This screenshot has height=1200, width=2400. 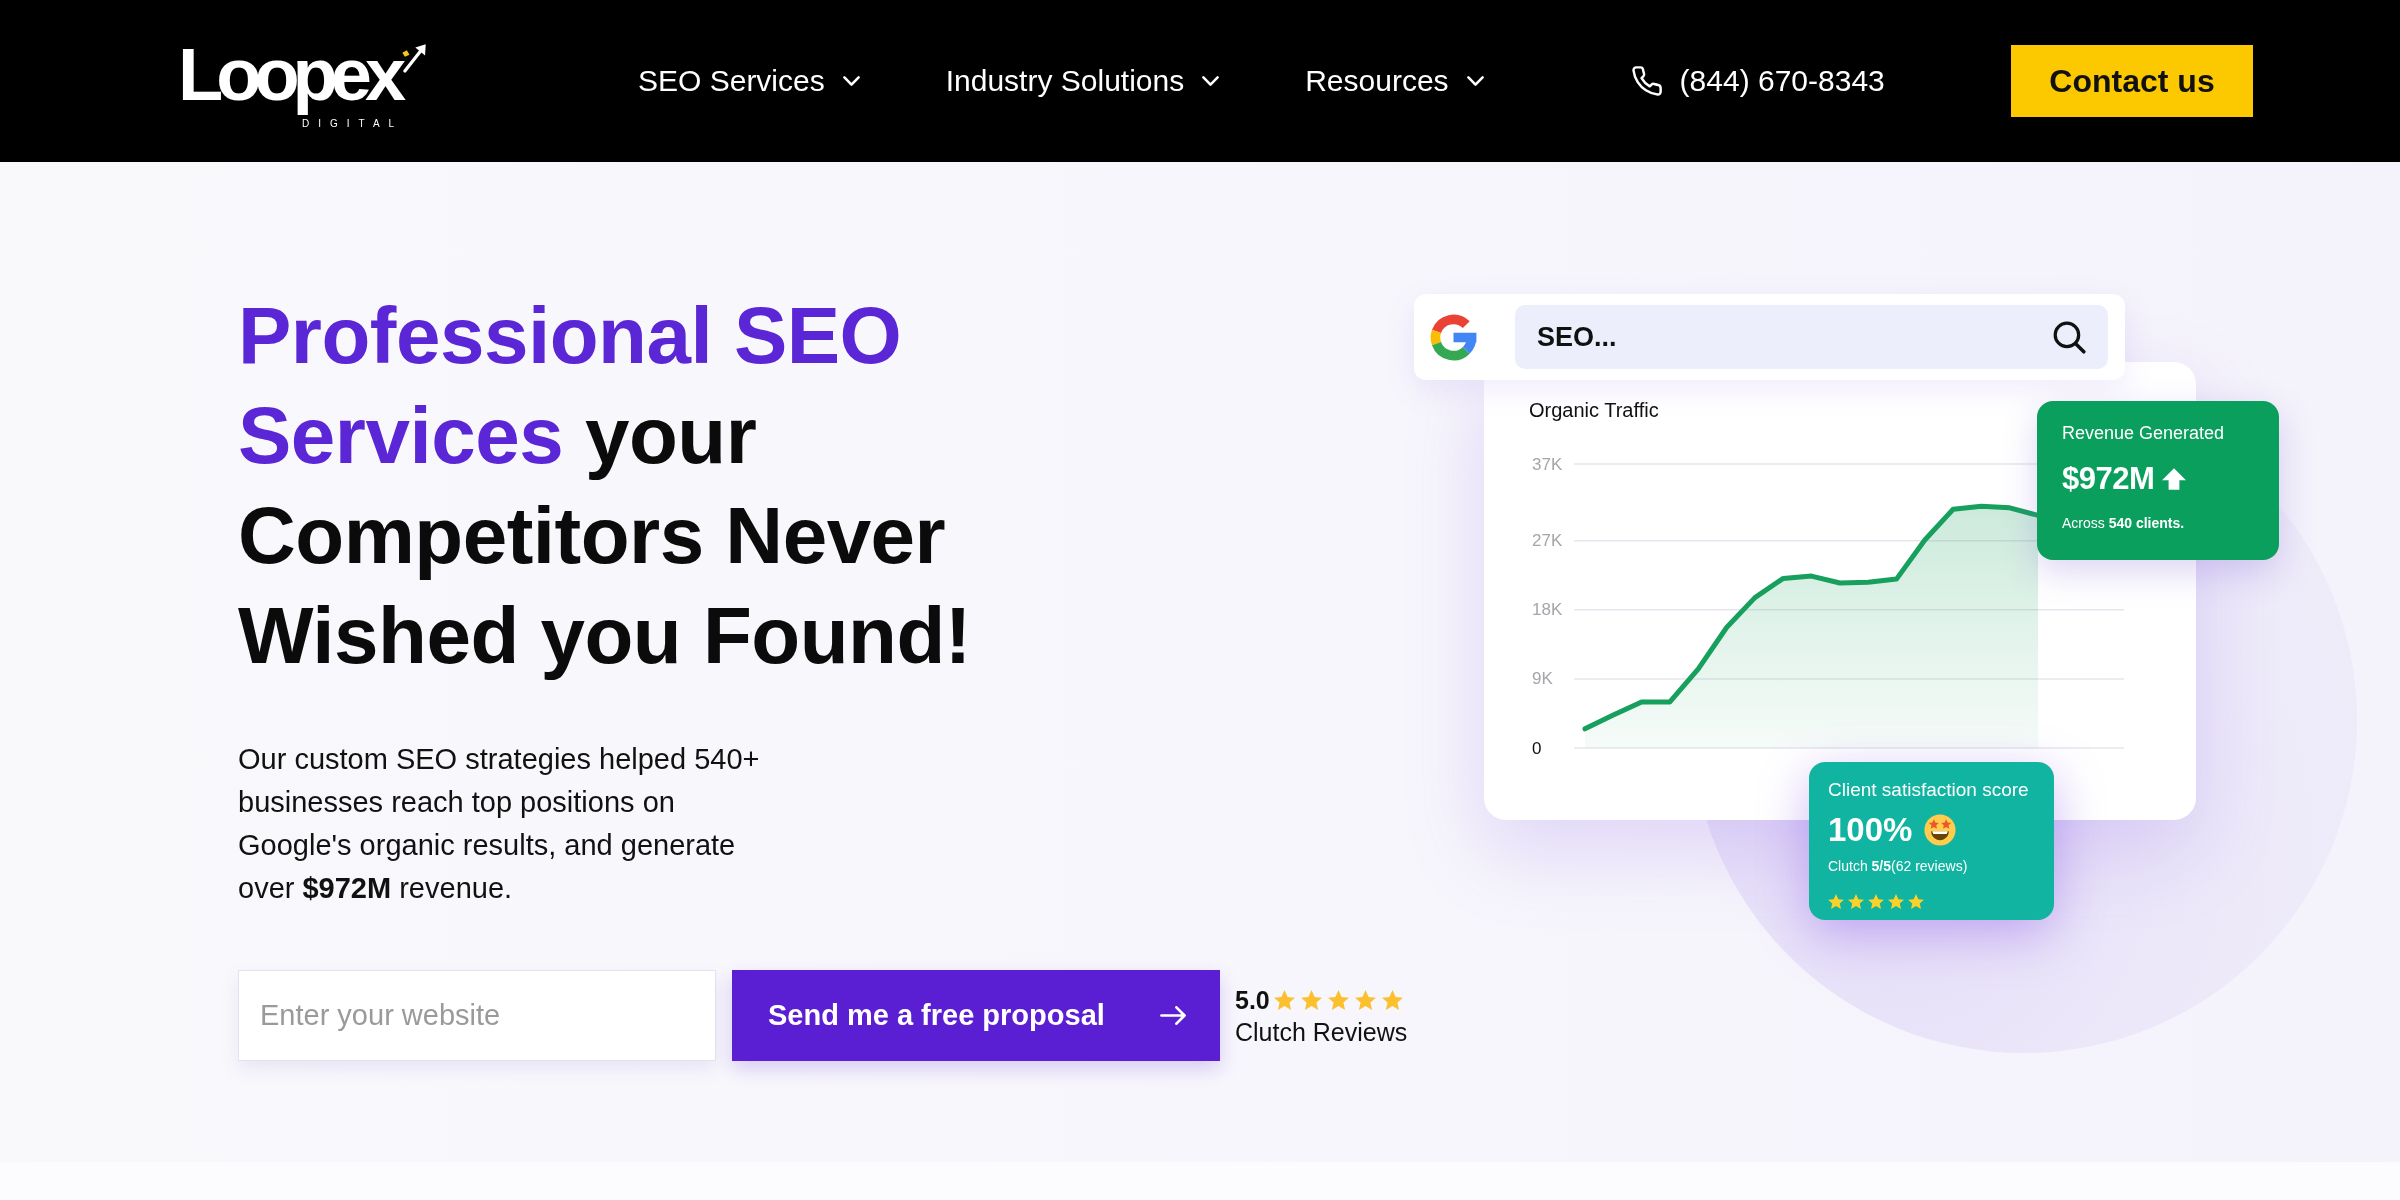 I want to click on revenue-value: $972M, so click(x=2108, y=479).